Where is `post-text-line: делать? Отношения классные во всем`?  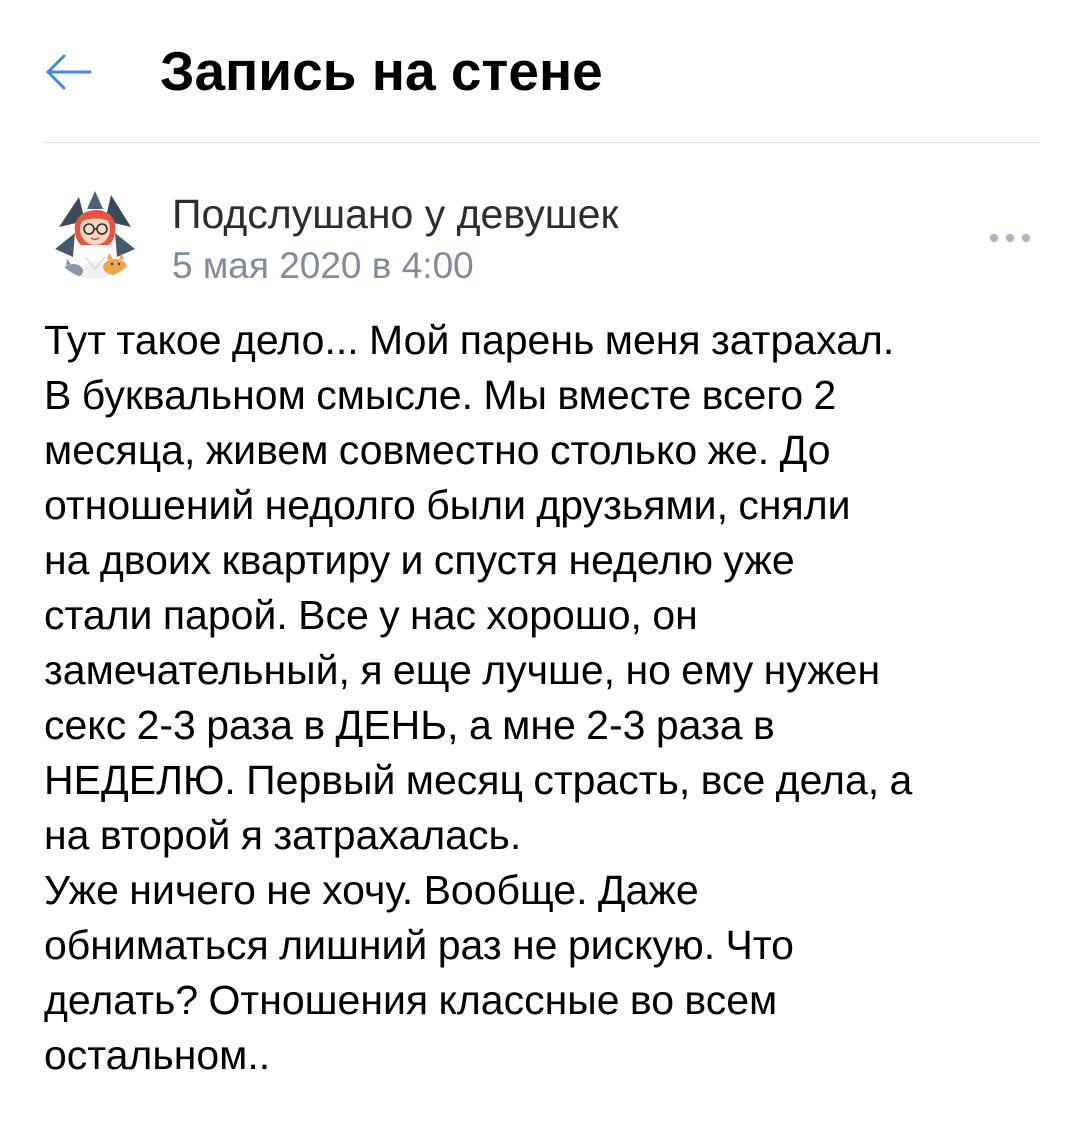 post-text-line: делать? Отношения классные во всем is located at coordinates (411, 1000).